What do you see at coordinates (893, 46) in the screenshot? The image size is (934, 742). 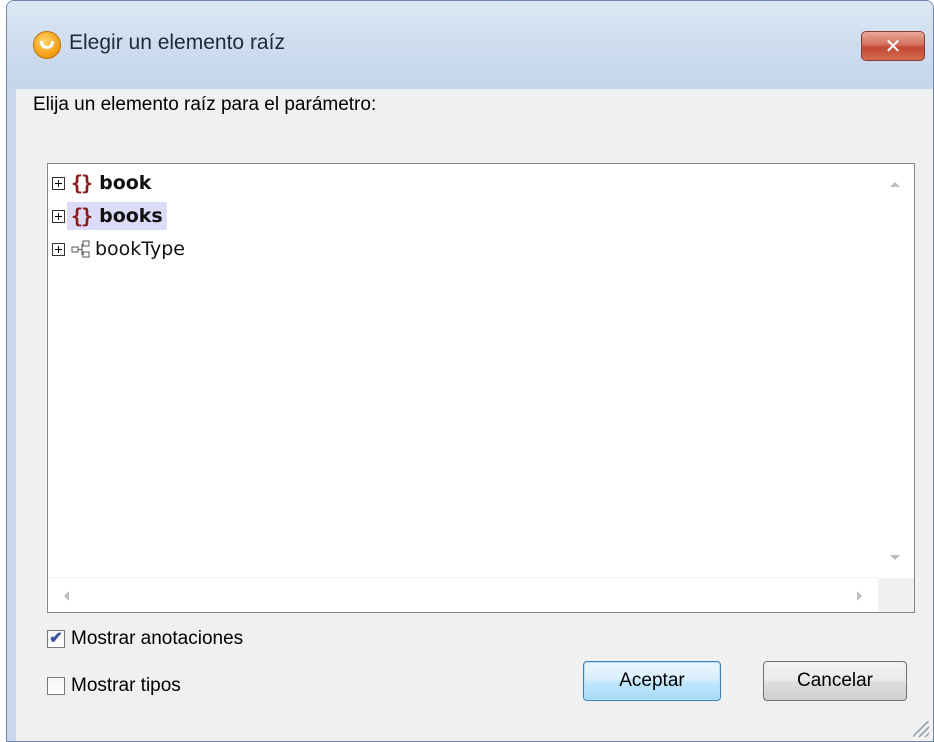 I see `close-button: ✕` at bounding box center [893, 46].